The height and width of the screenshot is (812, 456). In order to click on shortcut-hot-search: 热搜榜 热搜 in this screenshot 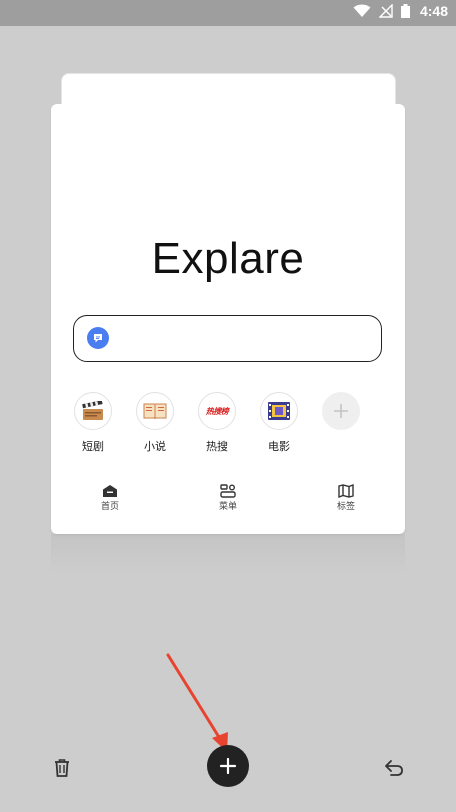, I will do `click(217, 423)`.